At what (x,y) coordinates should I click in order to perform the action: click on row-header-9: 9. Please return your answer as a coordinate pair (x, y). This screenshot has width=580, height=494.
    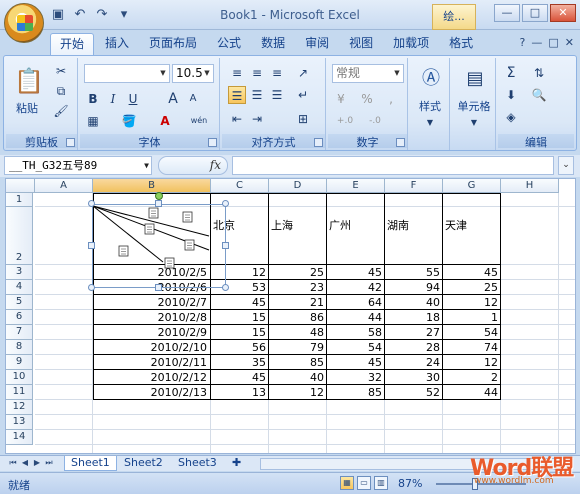
    Looking at the image, I should click on (19, 362).